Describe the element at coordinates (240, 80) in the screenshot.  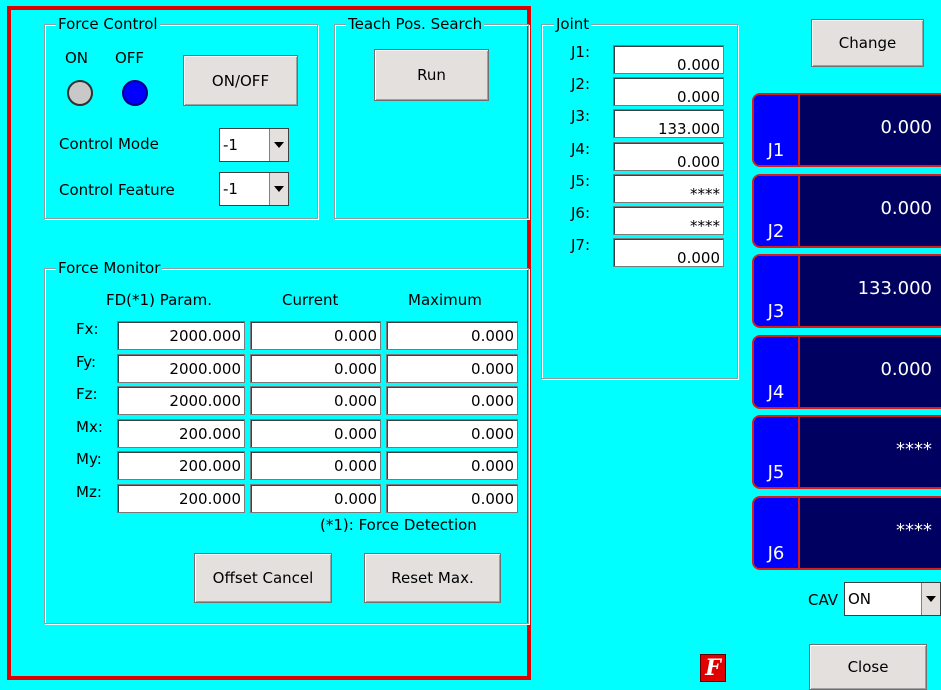
I see `on-off-button: ON/OFF` at that location.